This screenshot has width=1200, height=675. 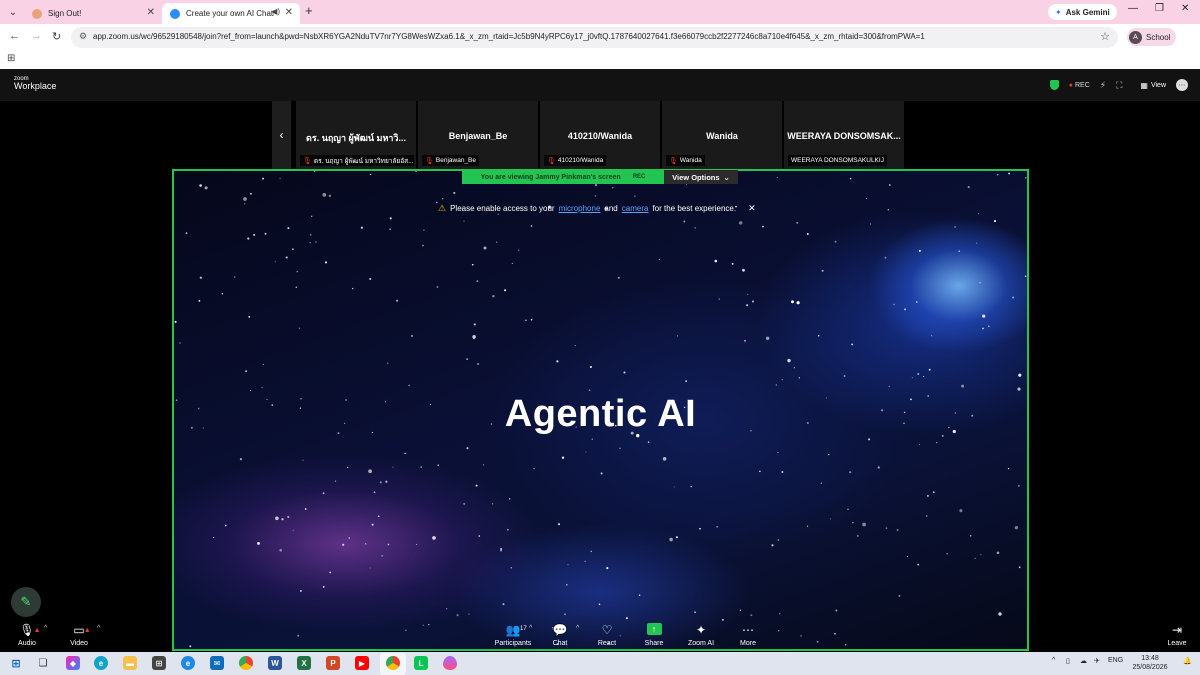 What do you see at coordinates (231, 13) in the screenshot?
I see `tab-zoom-meeting: Create your own AI Chatbot ◀) ✕` at bounding box center [231, 13].